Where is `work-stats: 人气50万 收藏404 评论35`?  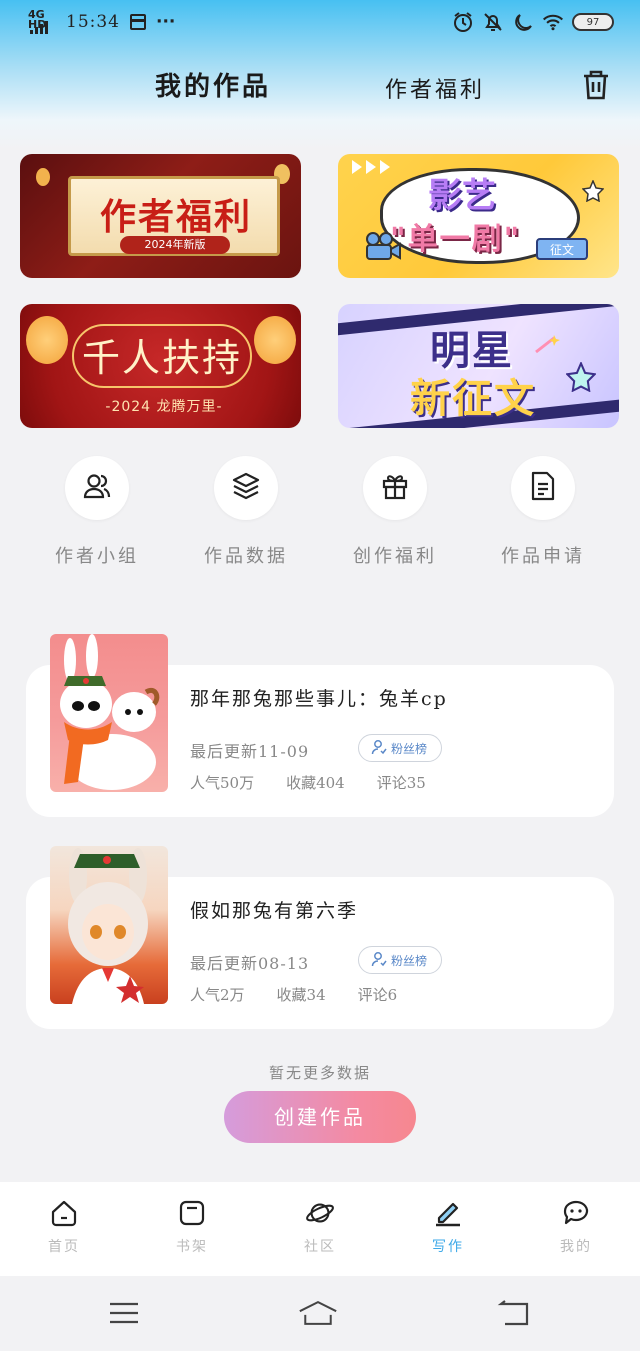 work-stats: 人气50万 收藏404 评论35 is located at coordinates (308, 782).